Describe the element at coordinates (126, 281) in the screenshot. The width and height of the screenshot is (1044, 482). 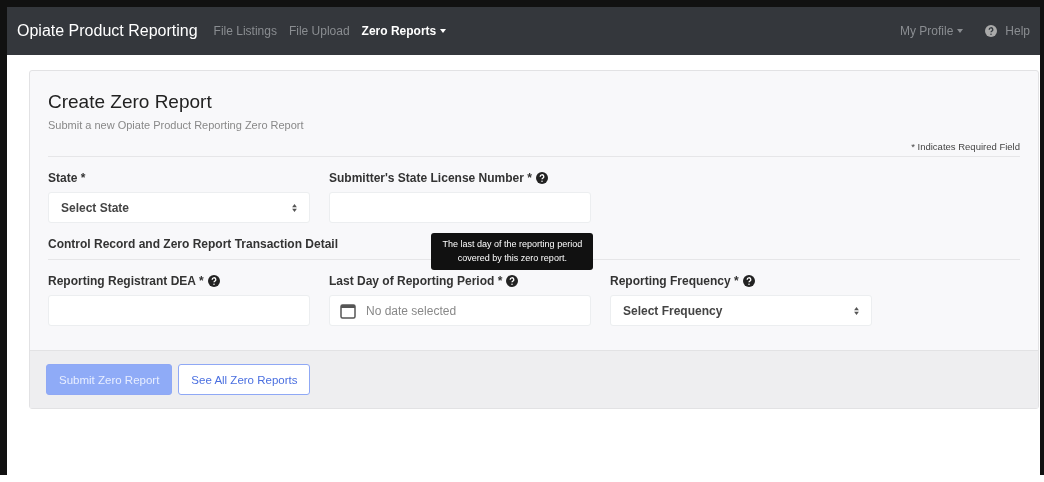
I see `field-label: Reporting Registrant DEA *` at that location.